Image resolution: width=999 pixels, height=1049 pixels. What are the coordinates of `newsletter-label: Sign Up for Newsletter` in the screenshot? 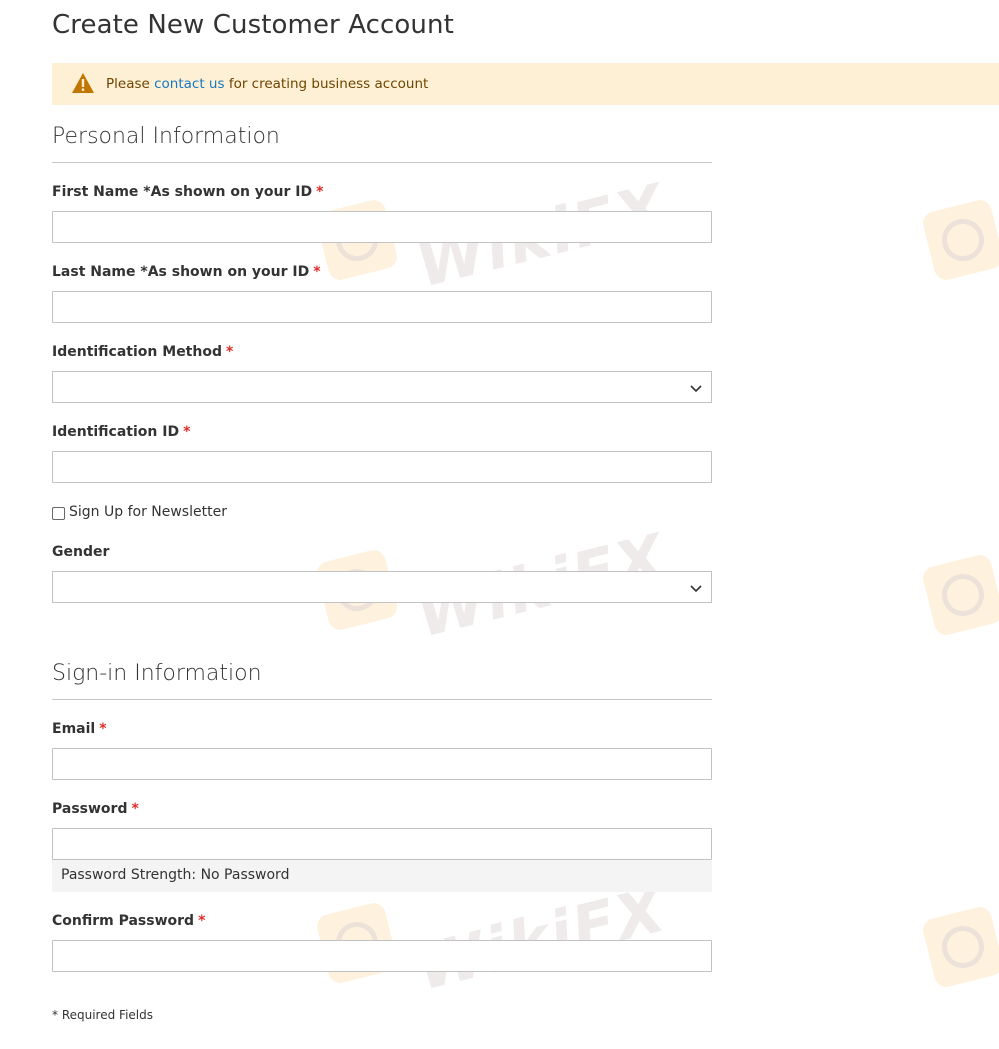 It's located at (148, 512).